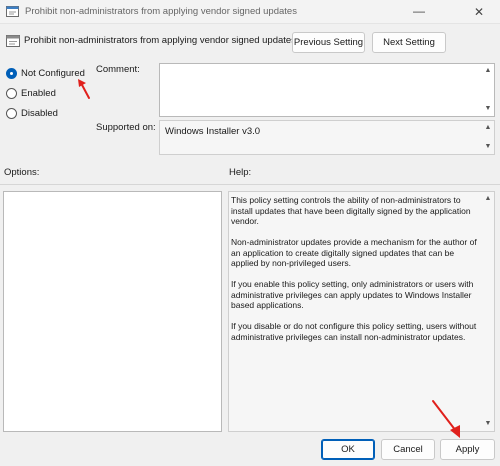 The width and height of the screenshot is (500, 466). Describe the element at coordinates (348, 449) in the screenshot. I see `ok-button: OK` at that location.